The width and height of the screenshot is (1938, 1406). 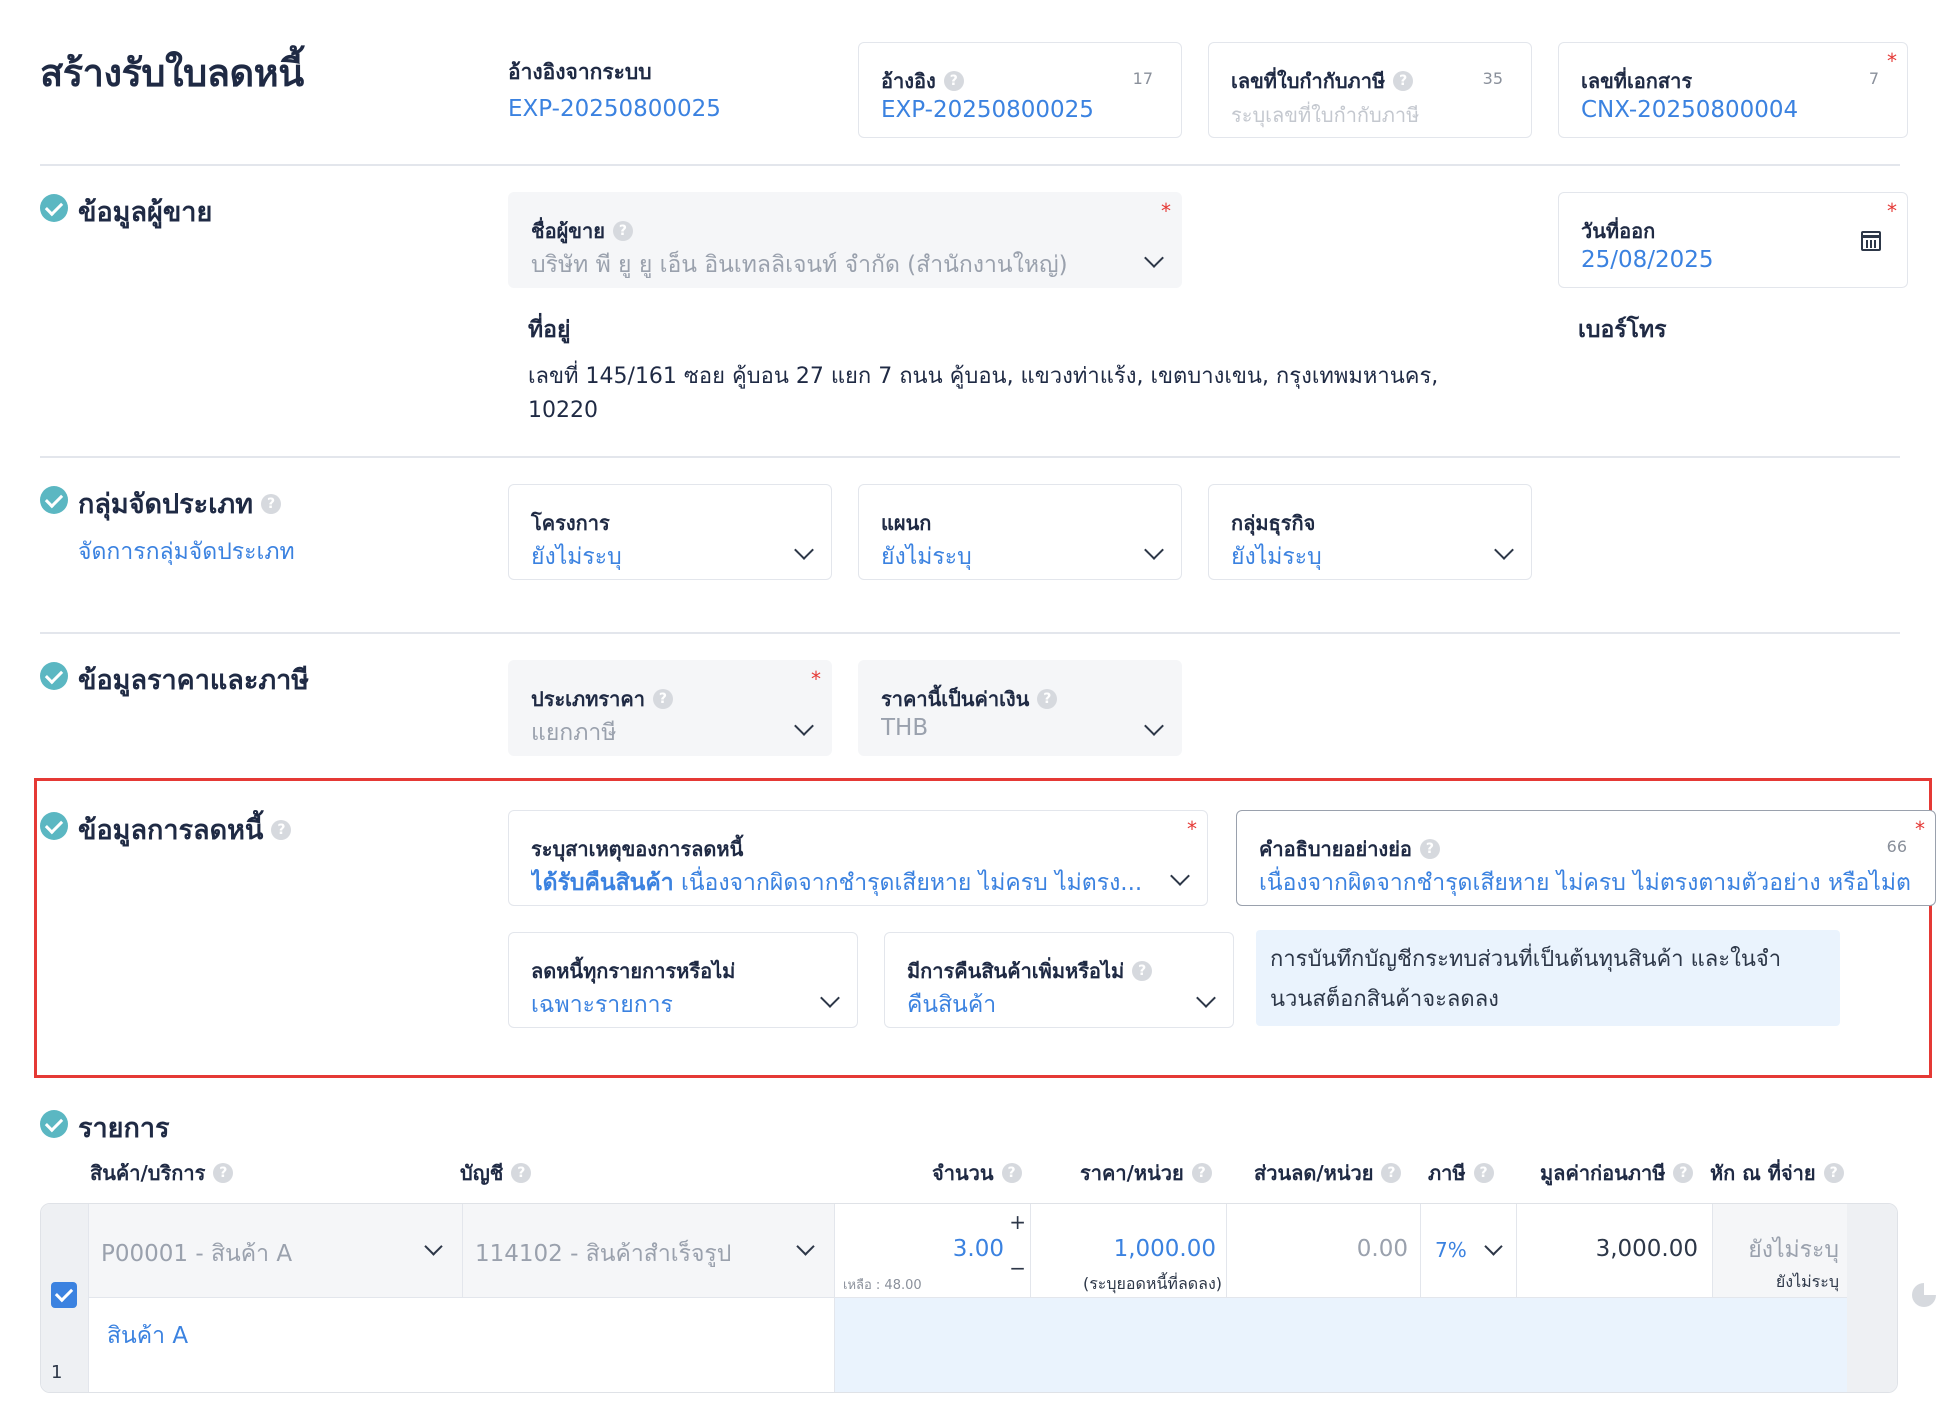 What do you see at coordinates (1017, 1268) in the screenshot?
I see `minus-icon: −` at bounding box center [1017, 1268].